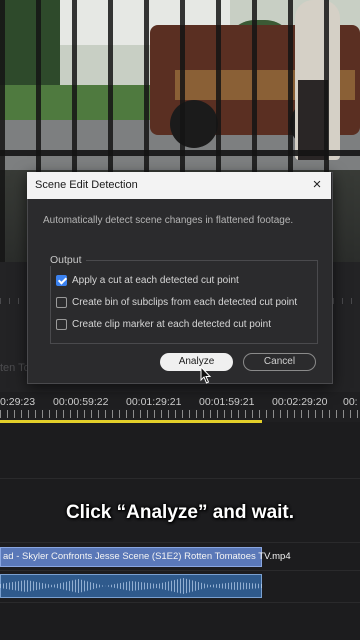 The height and width of the screenshot is (640, 360). I want to click on output-group-label: Output, so click(68, 260).